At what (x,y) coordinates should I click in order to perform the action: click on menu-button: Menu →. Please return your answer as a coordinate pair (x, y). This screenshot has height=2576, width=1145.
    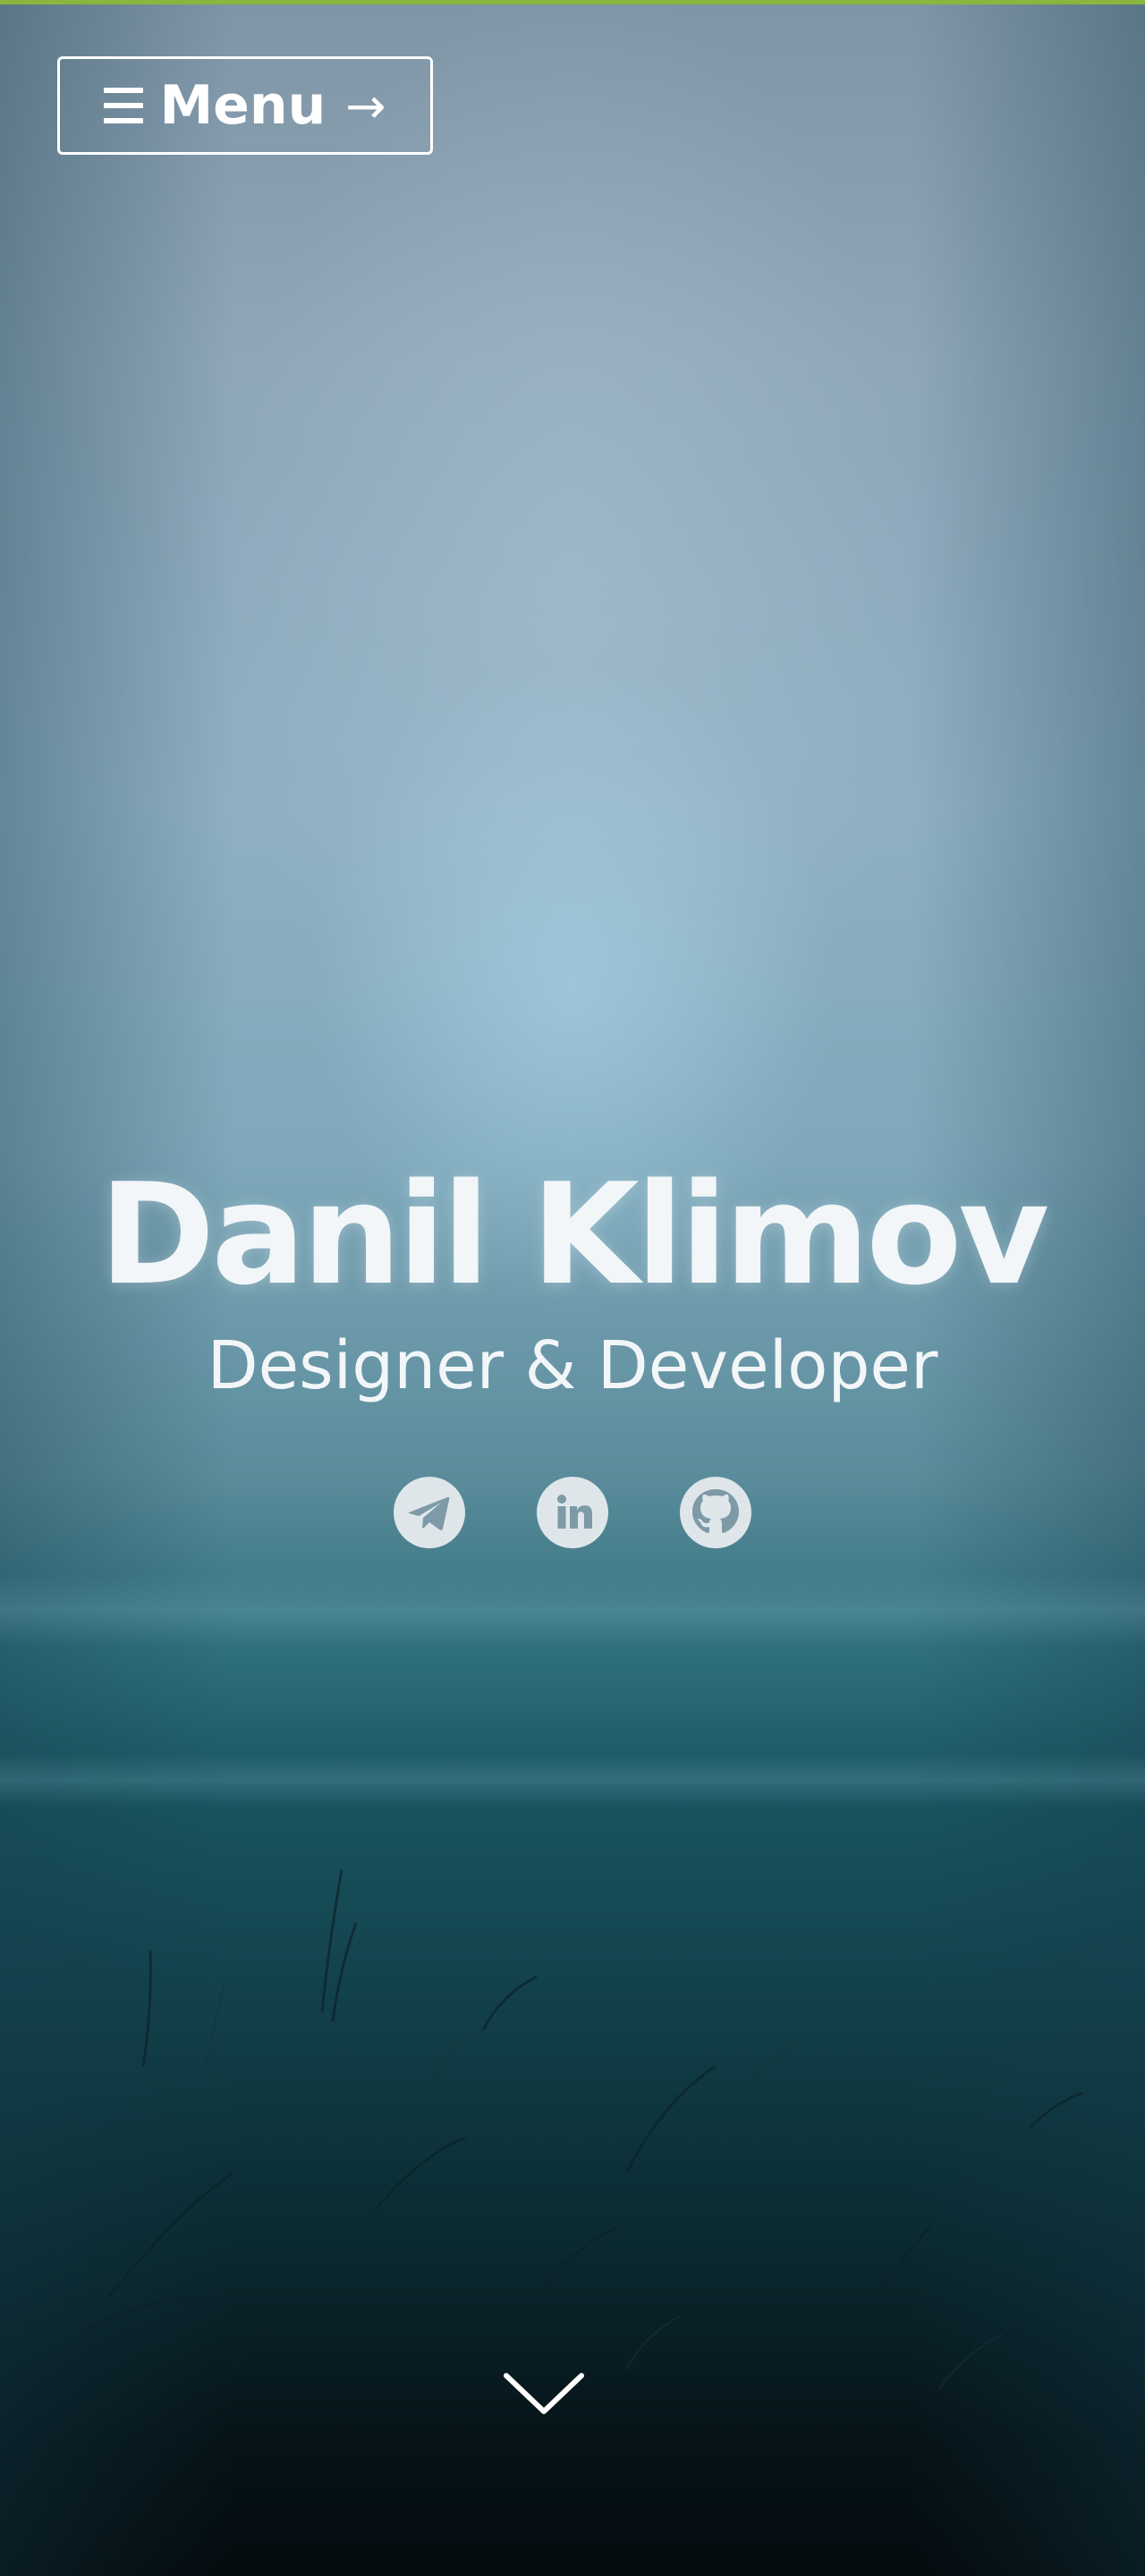
    Looking at the image, I should click on (245, 105).